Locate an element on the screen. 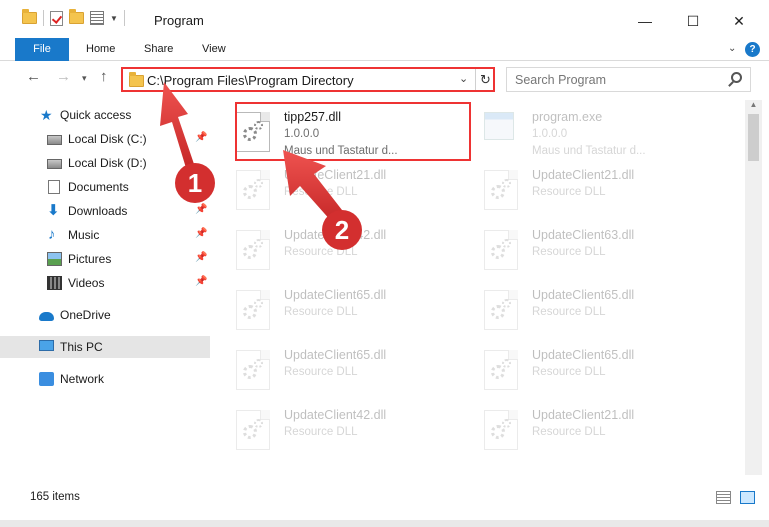 The height and width of the screenshot is (527, 769). customize-toolbar-chevron-icon: ▼ is located at coordinates (114, 18).